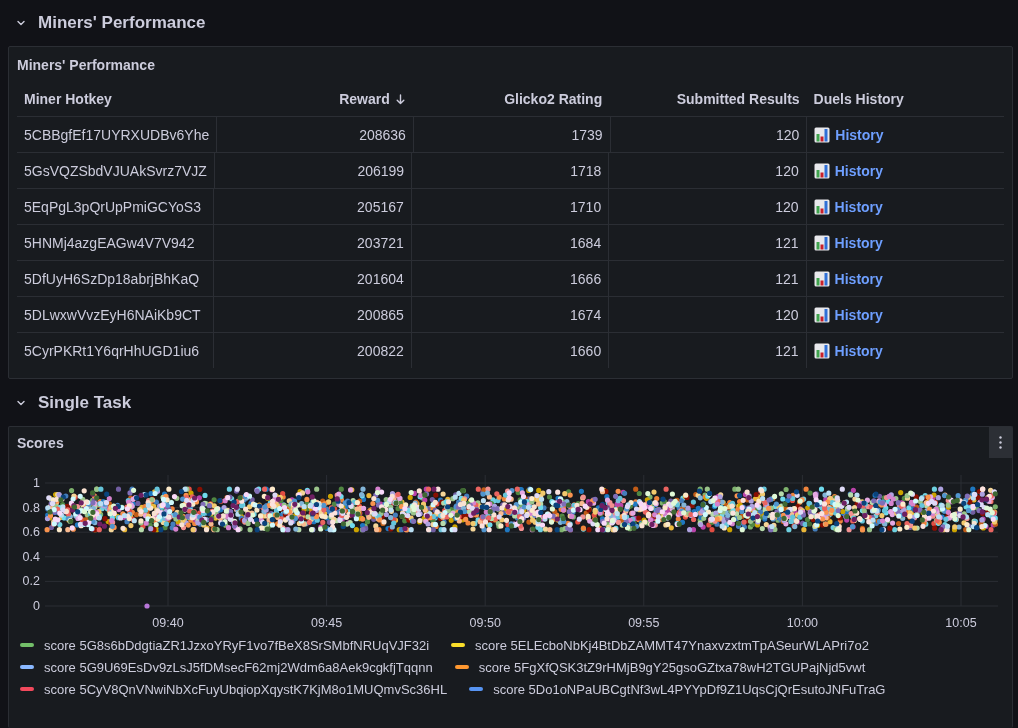 This screenshot has width=1018, height=728. What do you see at coordinates (802, 623) in the screenshot?
I see `axis-label: 10:00` at bounding box center [802, 623].